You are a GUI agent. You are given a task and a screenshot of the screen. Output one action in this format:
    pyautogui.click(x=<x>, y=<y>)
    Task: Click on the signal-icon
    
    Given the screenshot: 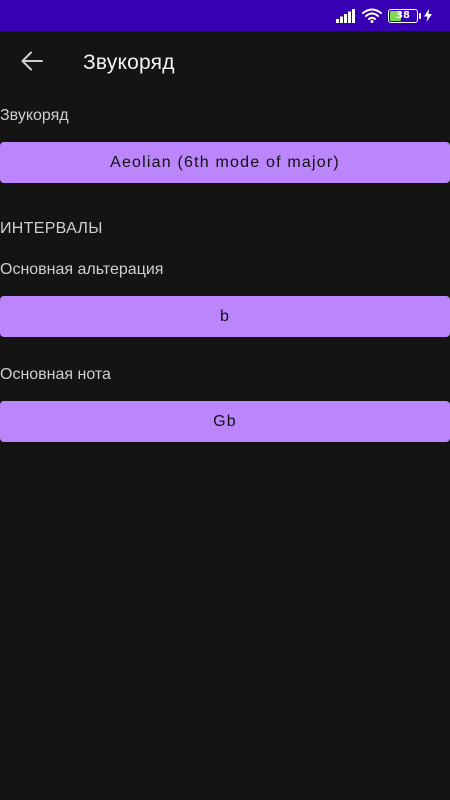 What is the action you would take?
    pyautogui.click(x=346, y=15)
    